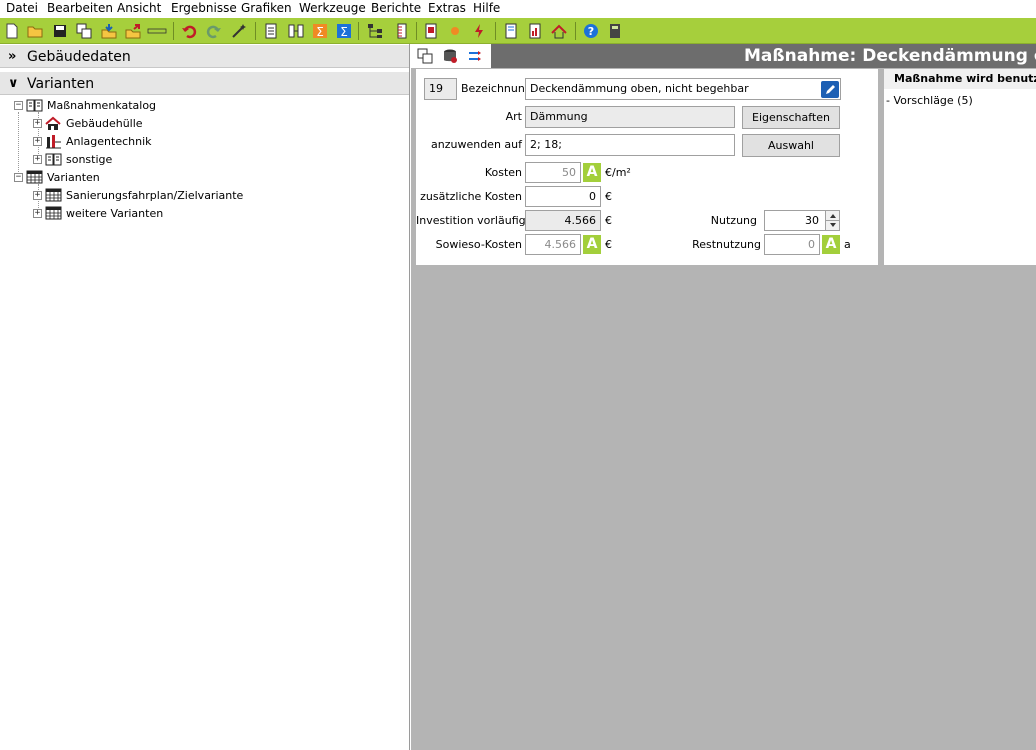 The width and height of the screenshot is (1036, 750). I want to click on auto-restnutzung-button: A, so click(831, 244).